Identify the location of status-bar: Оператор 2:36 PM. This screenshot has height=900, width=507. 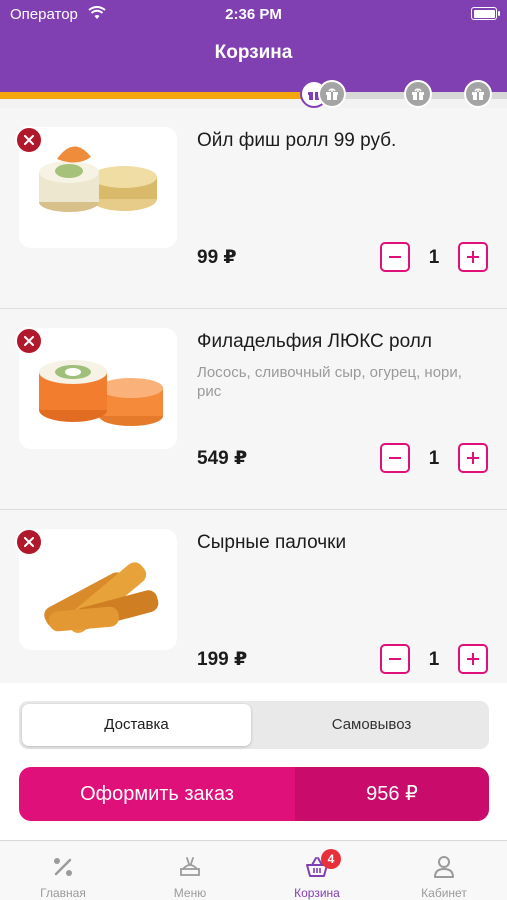
(253, 14).